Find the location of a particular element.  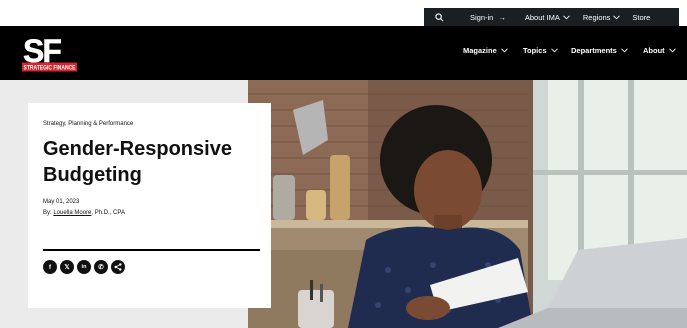

nav-departments: Departments is located at coordinates (599, 50).